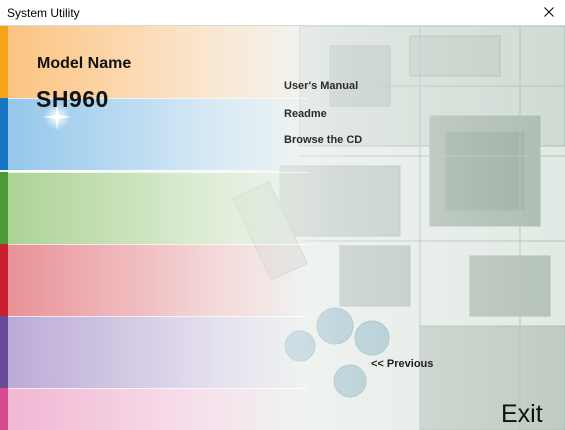  Describe the element at coordinates (72, 99) in the screenshot. I see `model-name-value: SH960` at that location.